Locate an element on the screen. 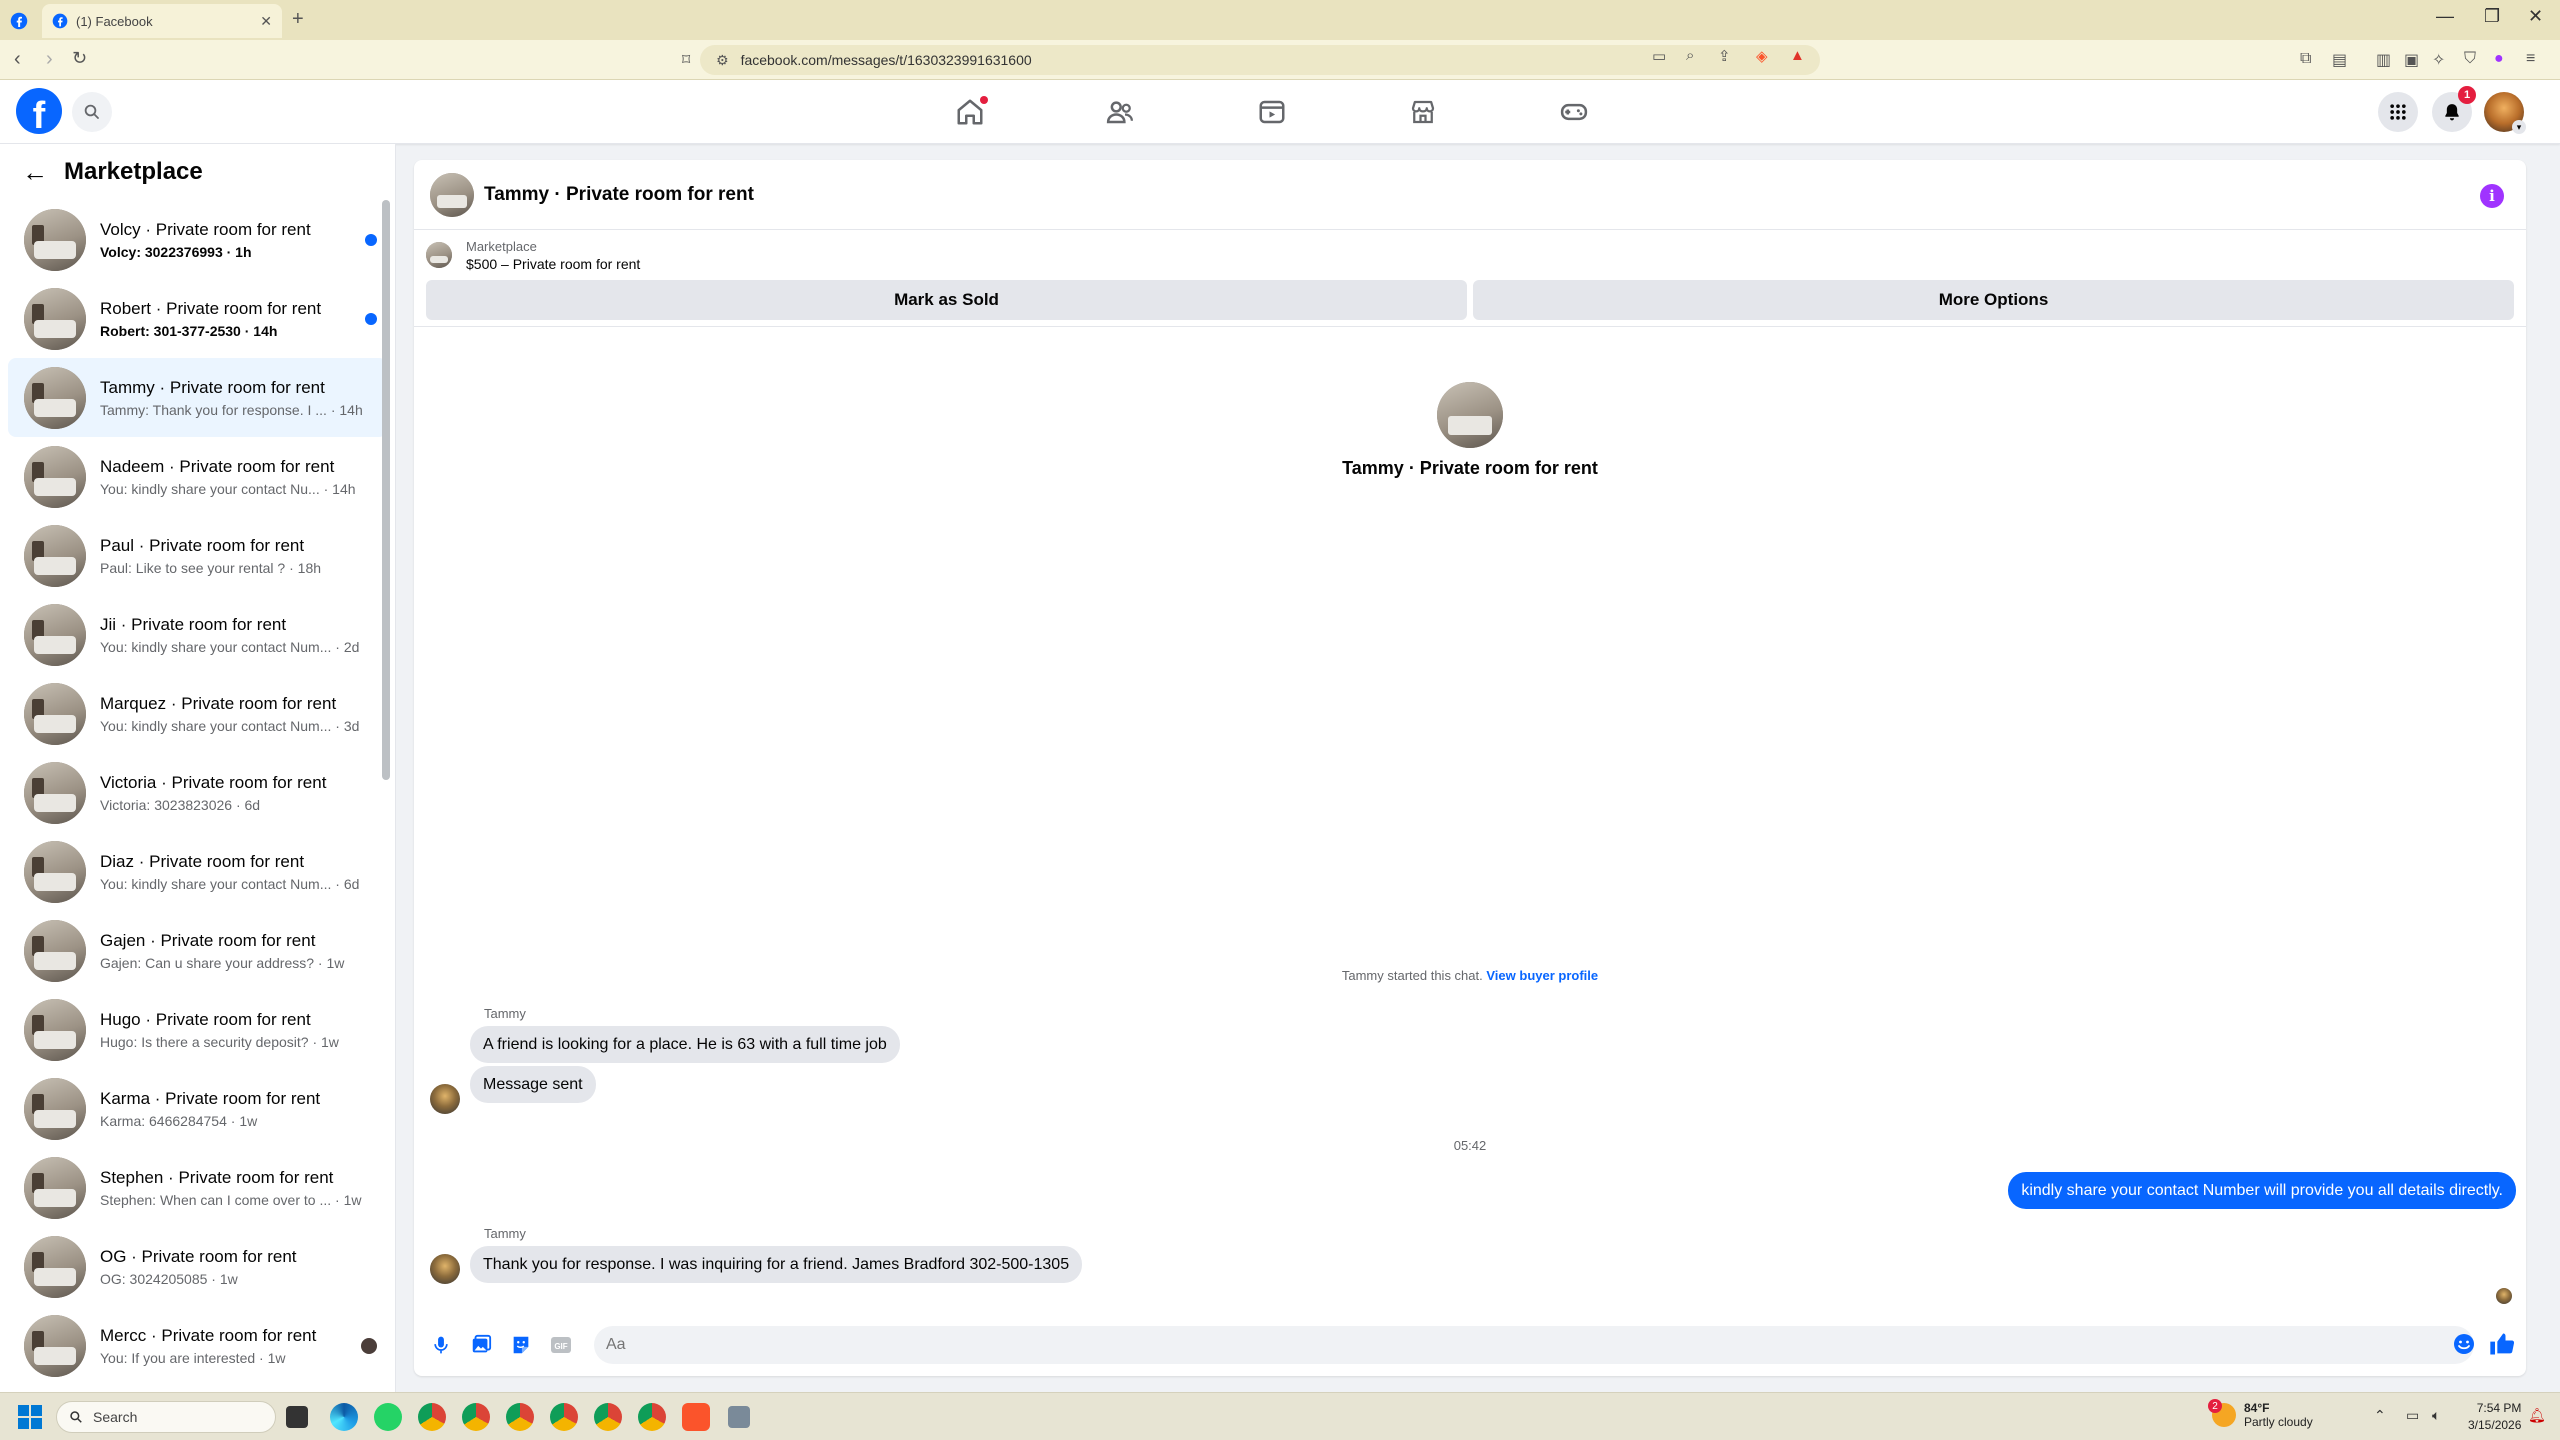  network-icon: ▭ is located at coordinates (2412, 1415).